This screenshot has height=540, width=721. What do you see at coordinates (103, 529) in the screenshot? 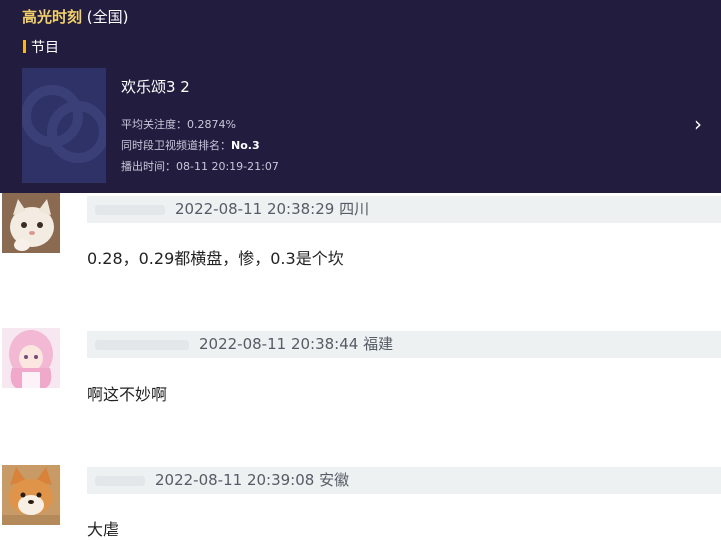
I see `comment-text: 大虐` at bounding box center [103, 529].